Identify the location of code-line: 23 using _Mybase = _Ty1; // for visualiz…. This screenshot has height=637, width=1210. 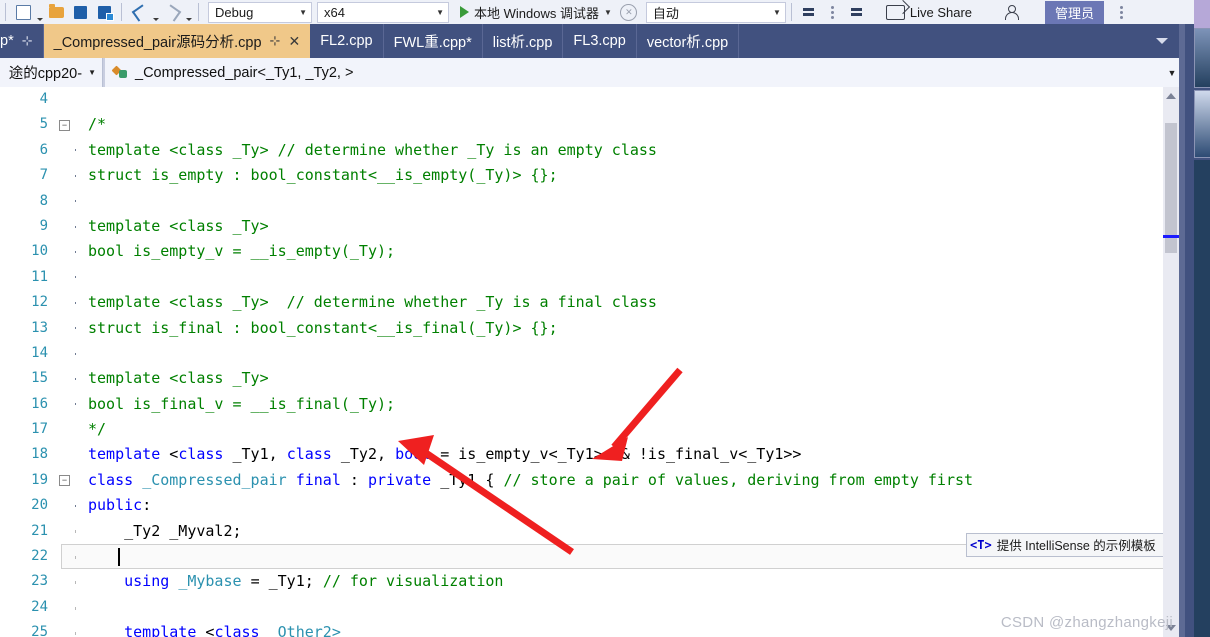
(581, 581).